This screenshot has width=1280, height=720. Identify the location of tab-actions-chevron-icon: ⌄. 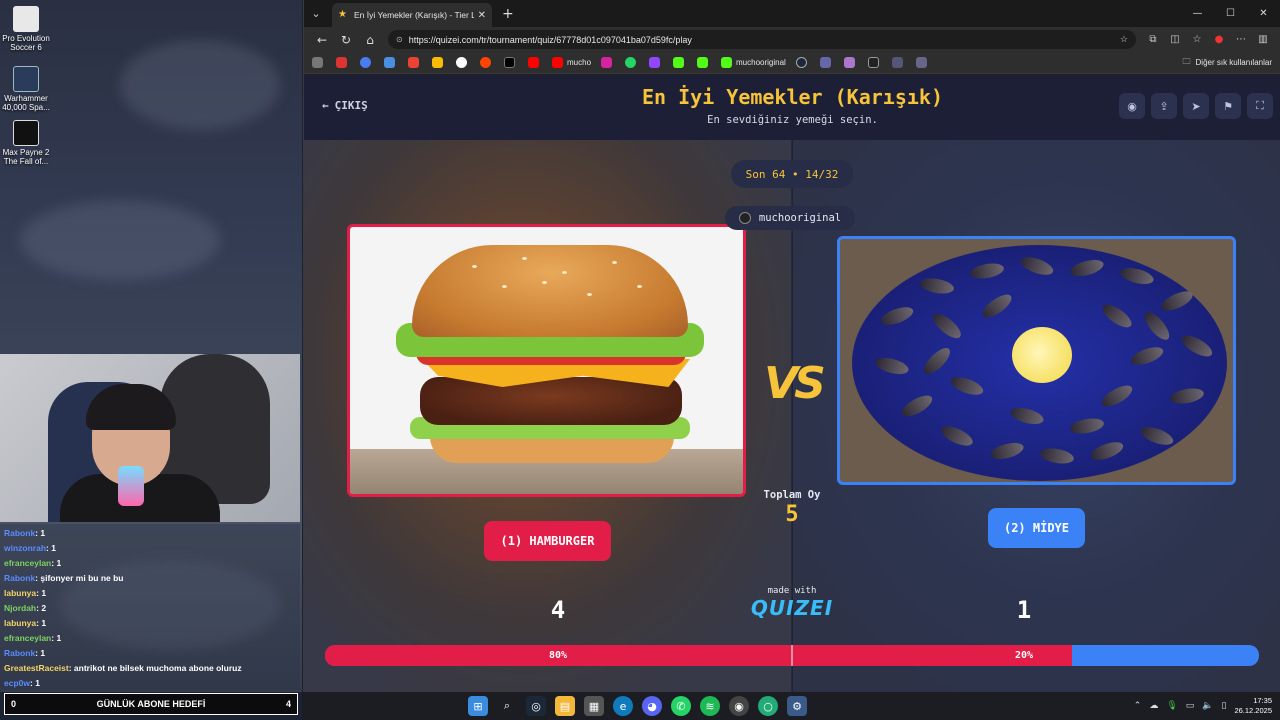
(316, 14).